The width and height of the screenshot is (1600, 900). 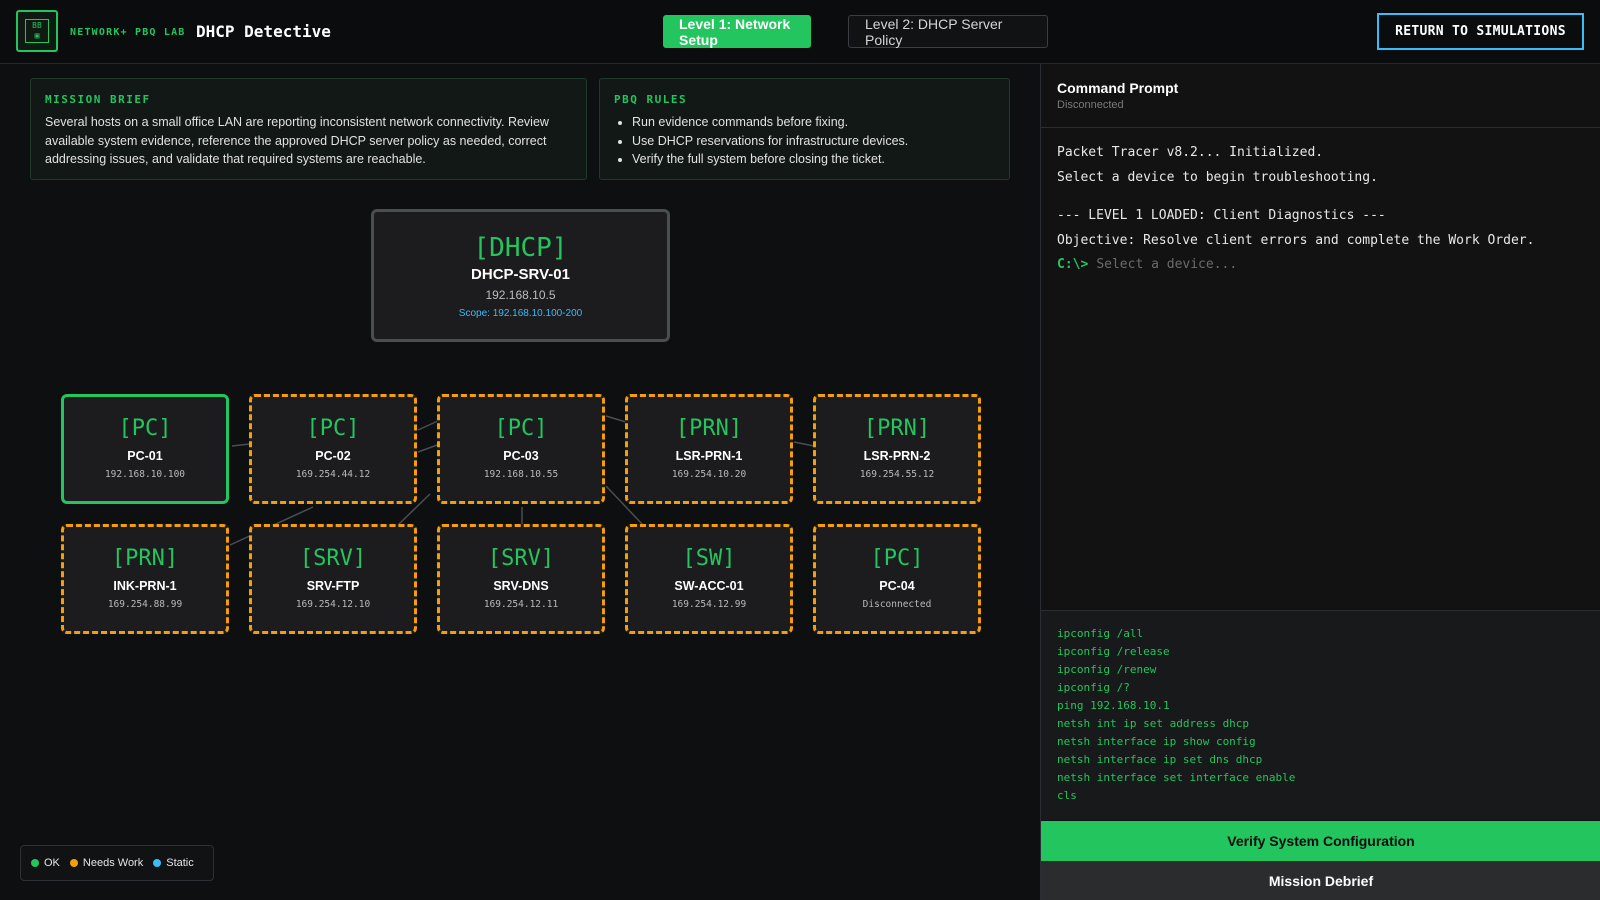 I want to click on device-ip: 169.254.12.11, so click(x=521, y=604).